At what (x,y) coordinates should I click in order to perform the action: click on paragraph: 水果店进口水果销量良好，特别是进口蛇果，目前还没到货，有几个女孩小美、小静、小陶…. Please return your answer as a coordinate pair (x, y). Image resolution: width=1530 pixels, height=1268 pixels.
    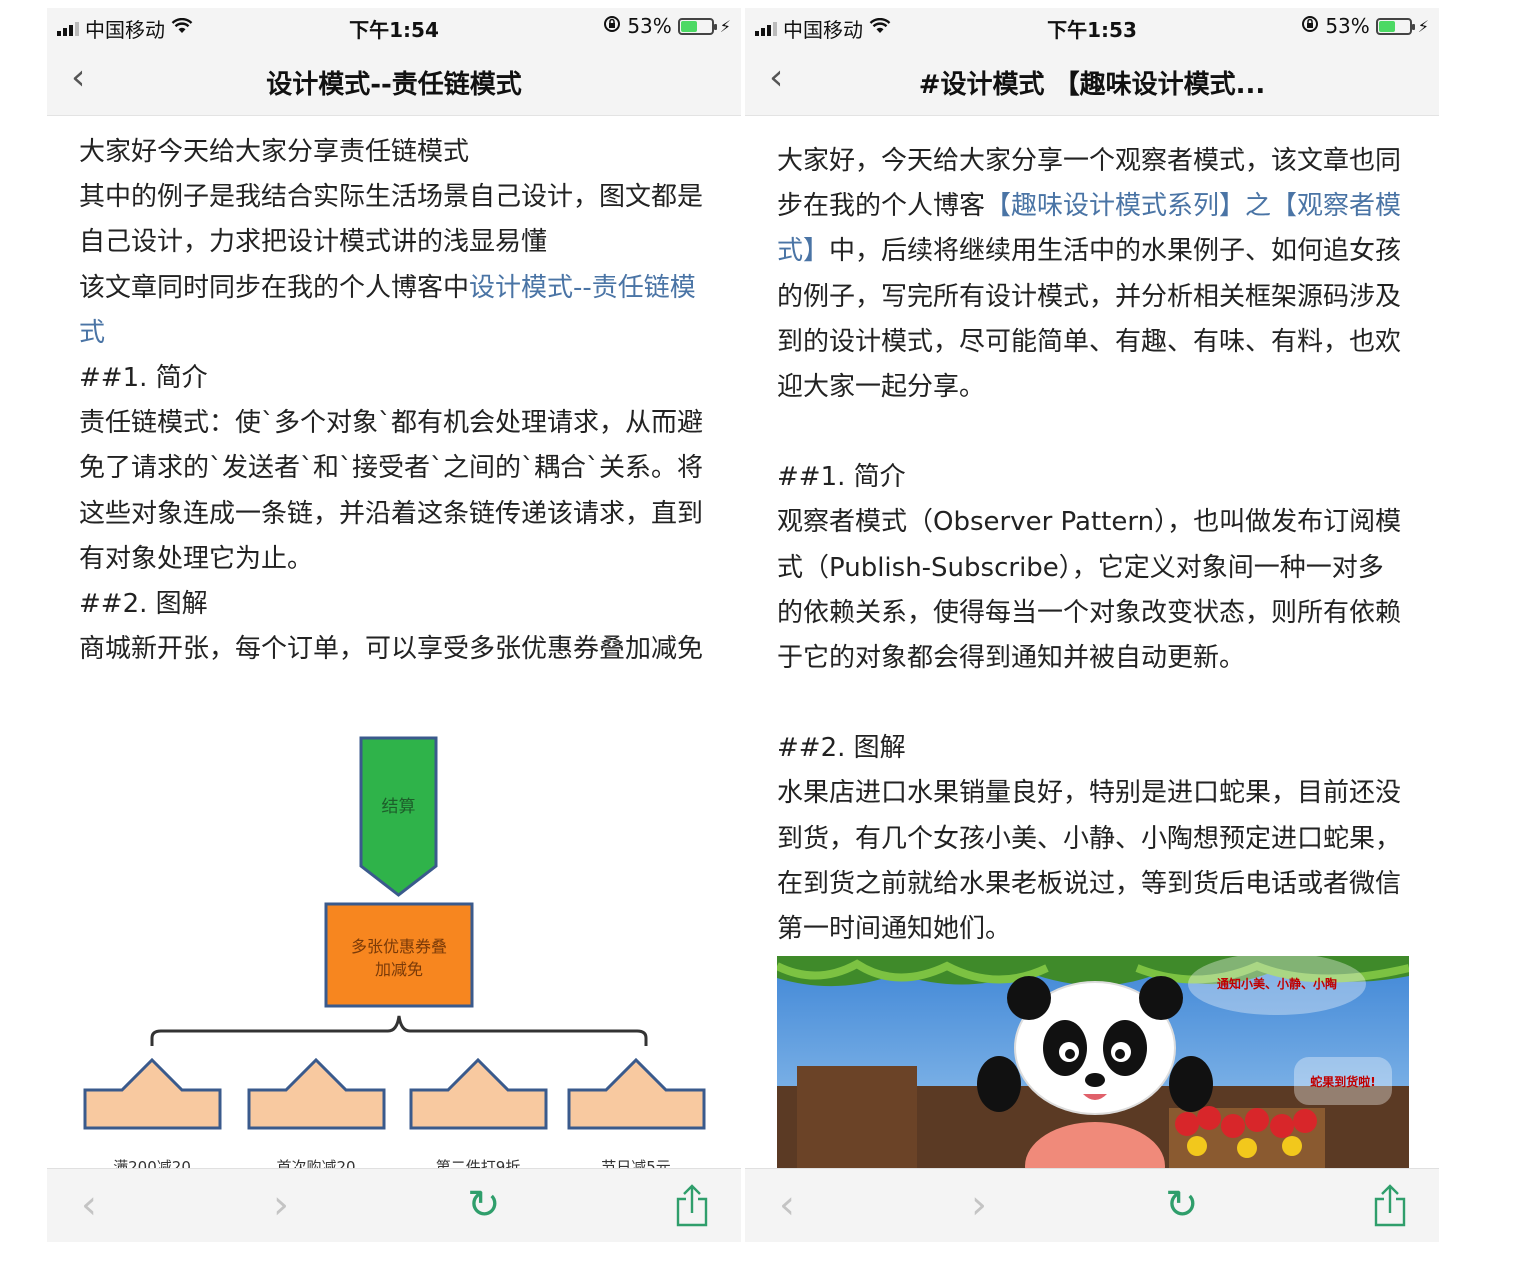
    Looking at the image, I should click on (1089, 861).